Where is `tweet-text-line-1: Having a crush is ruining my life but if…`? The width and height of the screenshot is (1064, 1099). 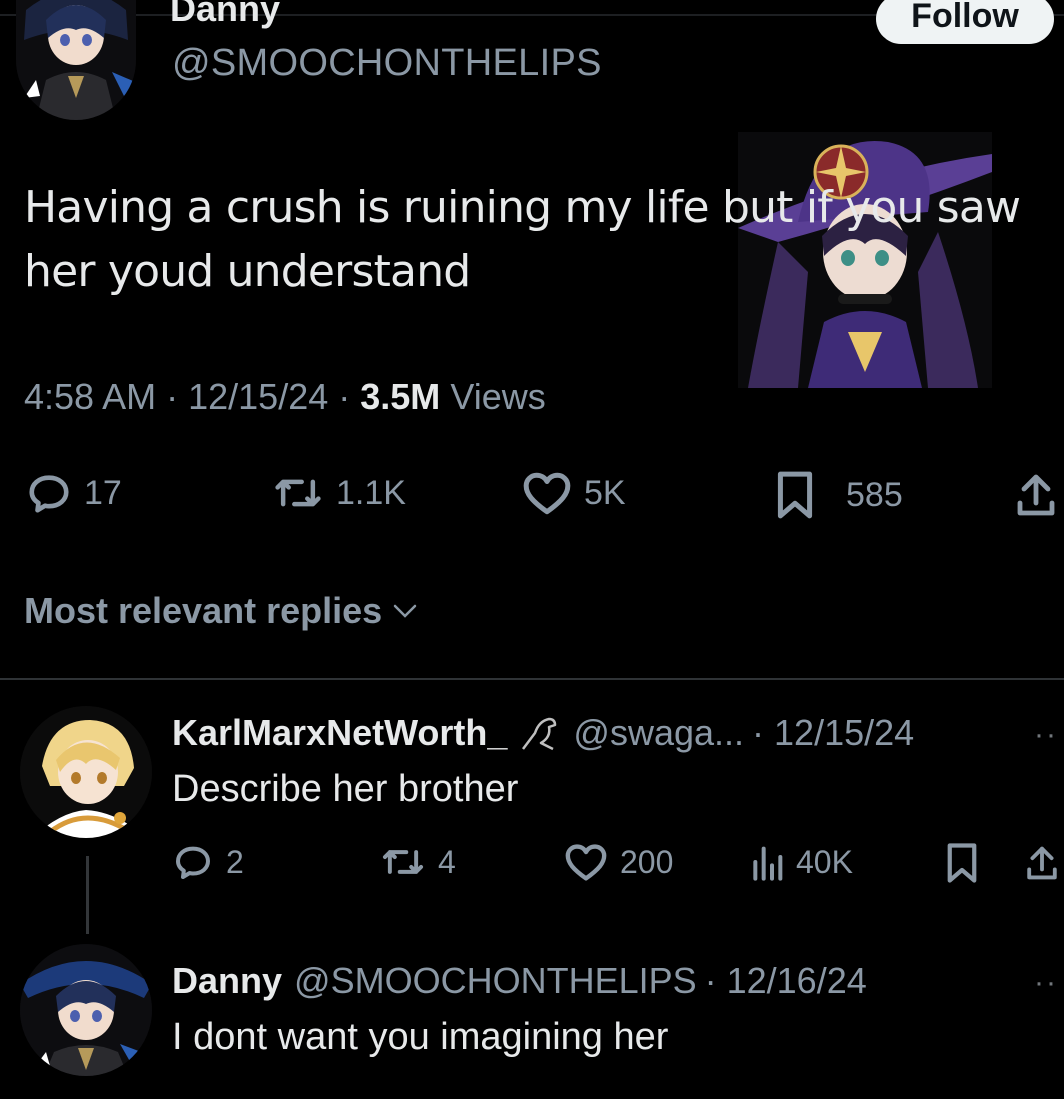
tweet-text-line-1: Having a crush is ruining my life but if… is located at coordinates (522, 207).